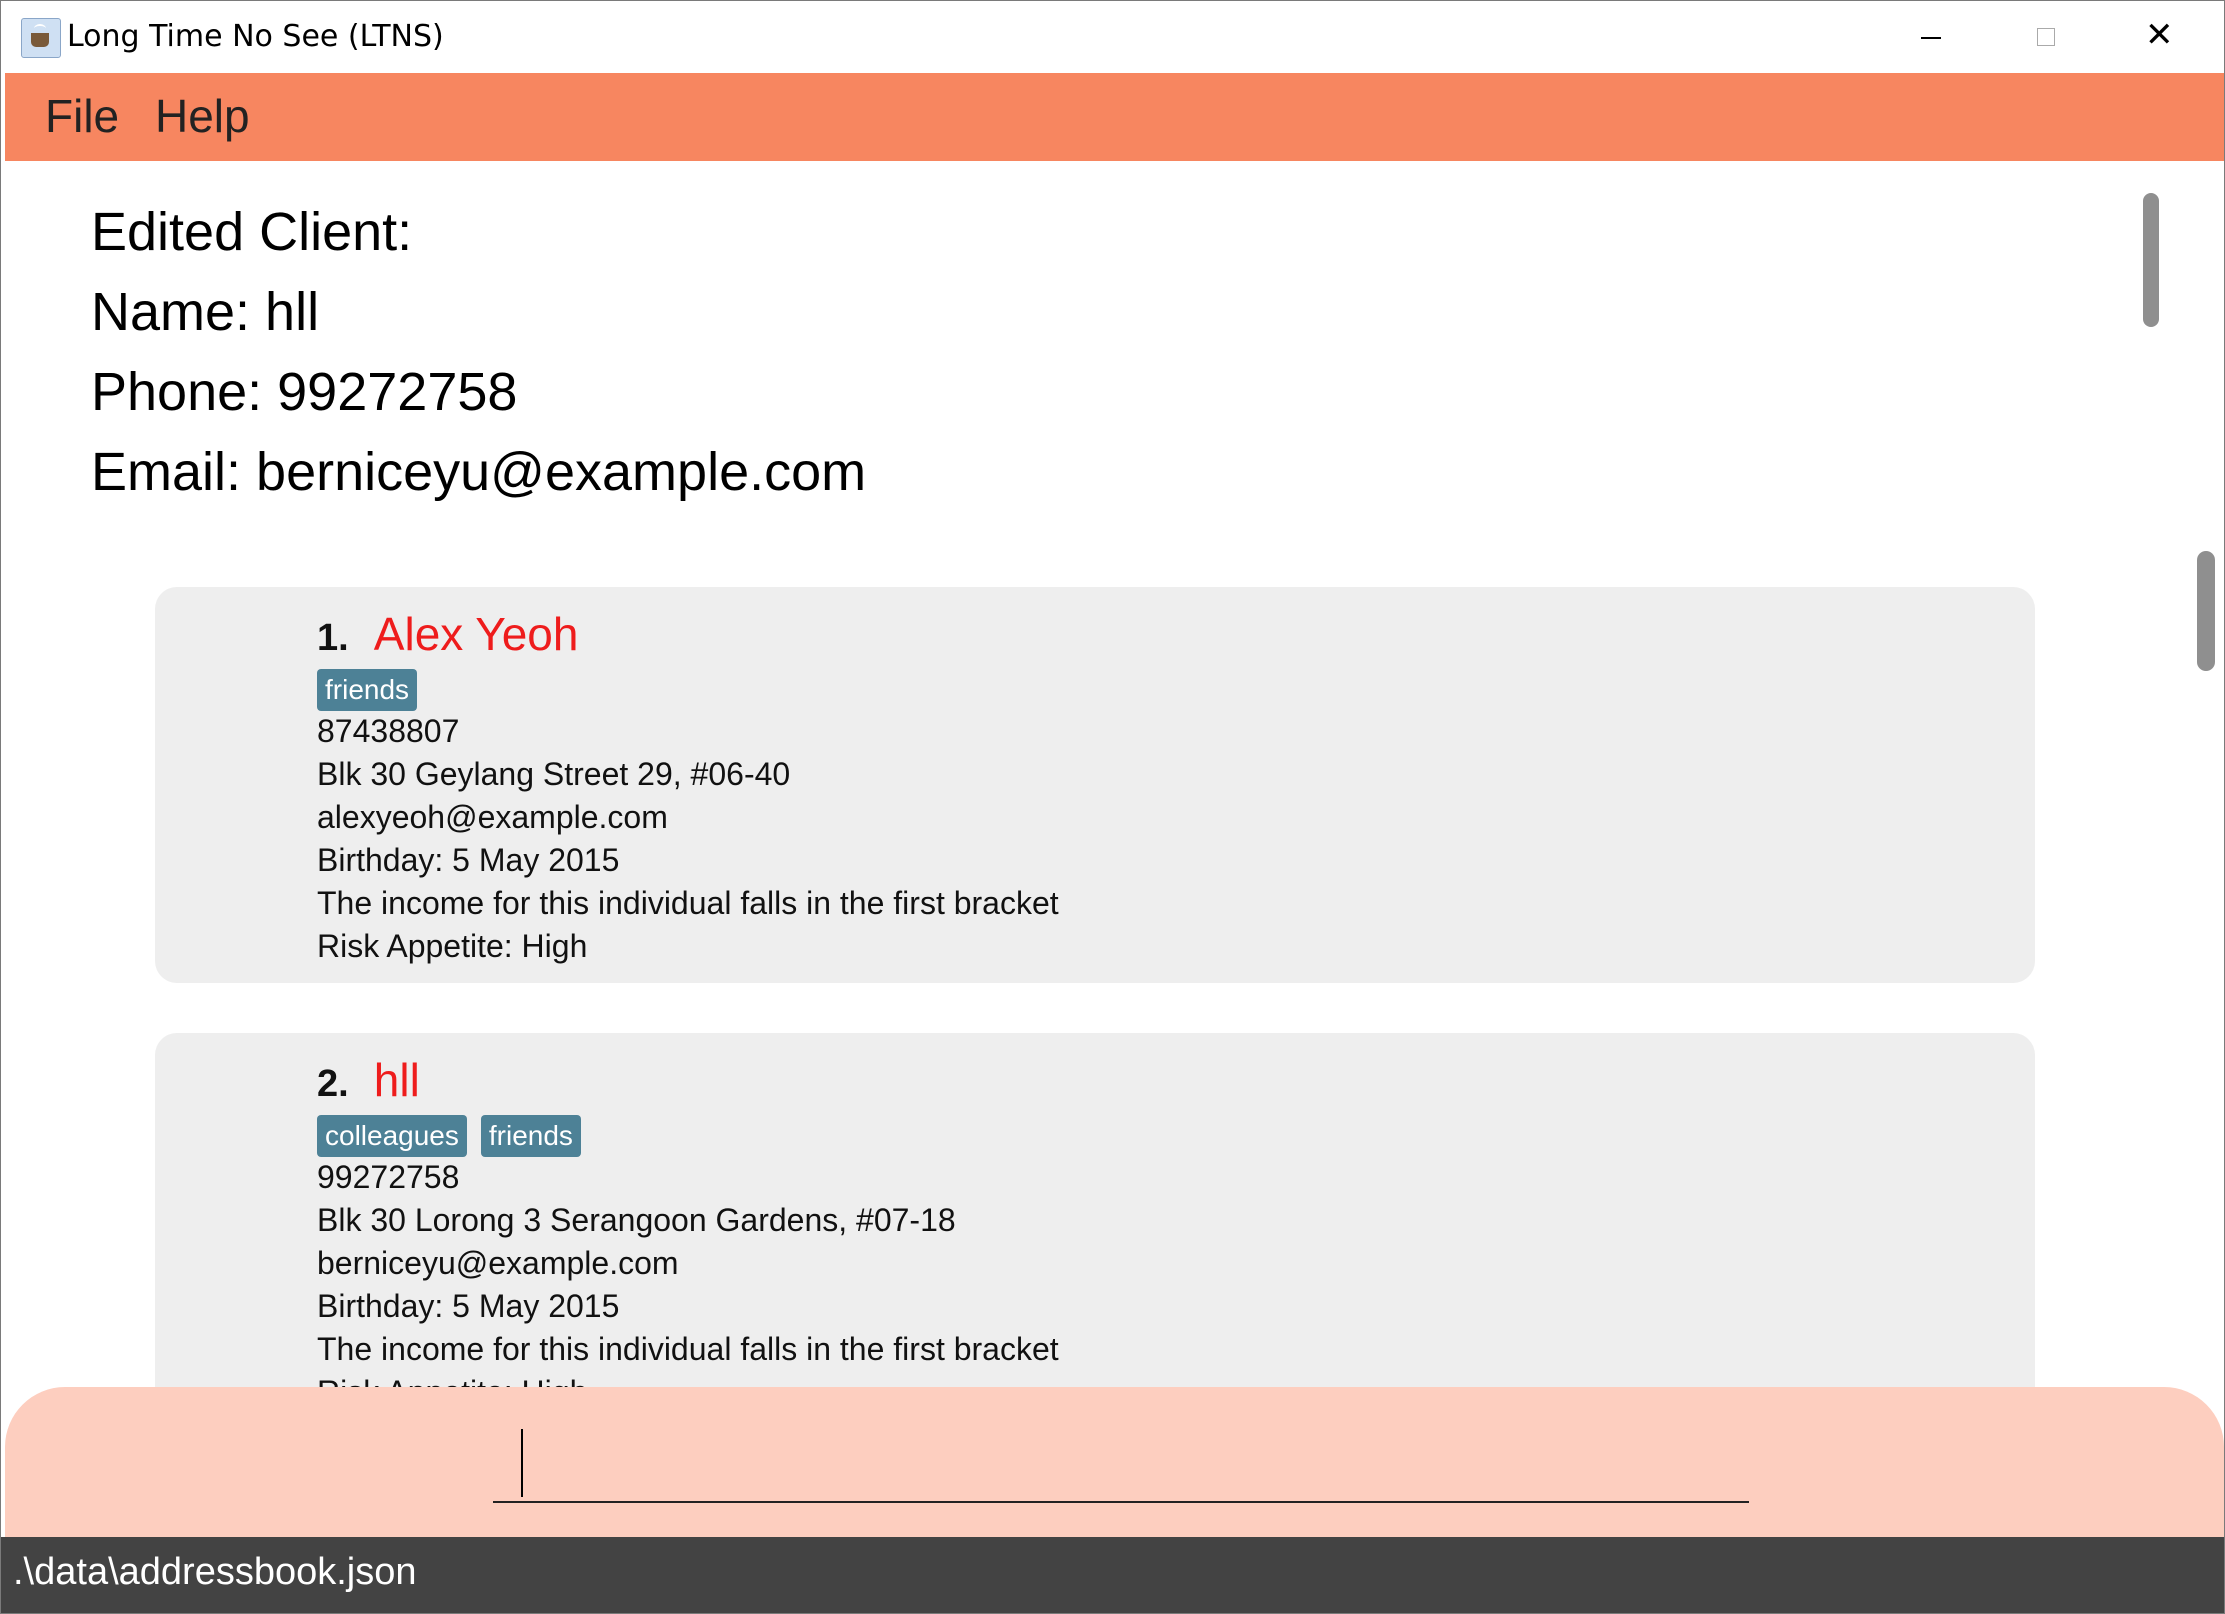 The image size is (2225, 1614). What do you see at coordinates (252, 232) in the screenshot?
I see `result-line: Edited Client:` at bounding box center [252, 232].